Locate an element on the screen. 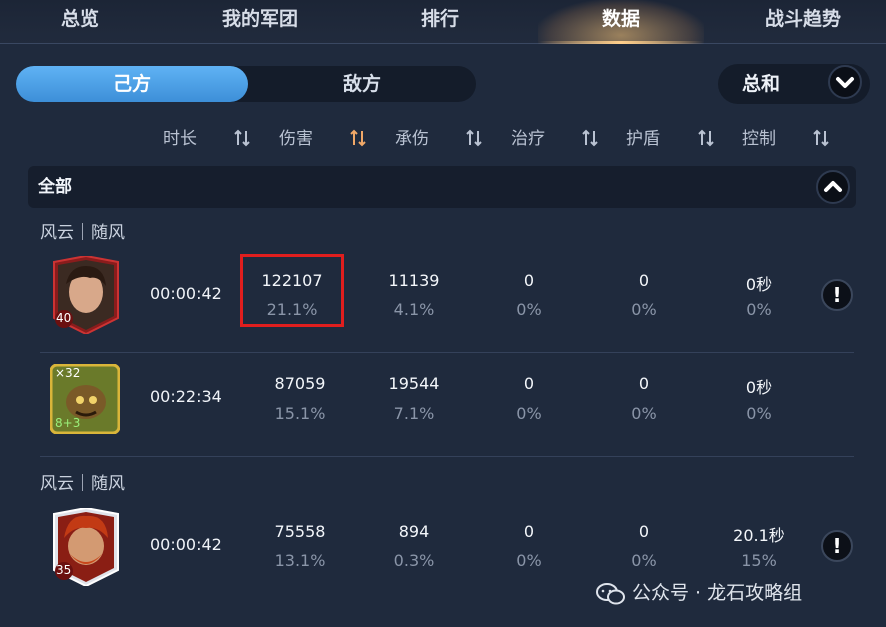 Image resolution: width=886 pixels, height=627 pixels. hero-level: 40 is located at coordinates (64, 318).